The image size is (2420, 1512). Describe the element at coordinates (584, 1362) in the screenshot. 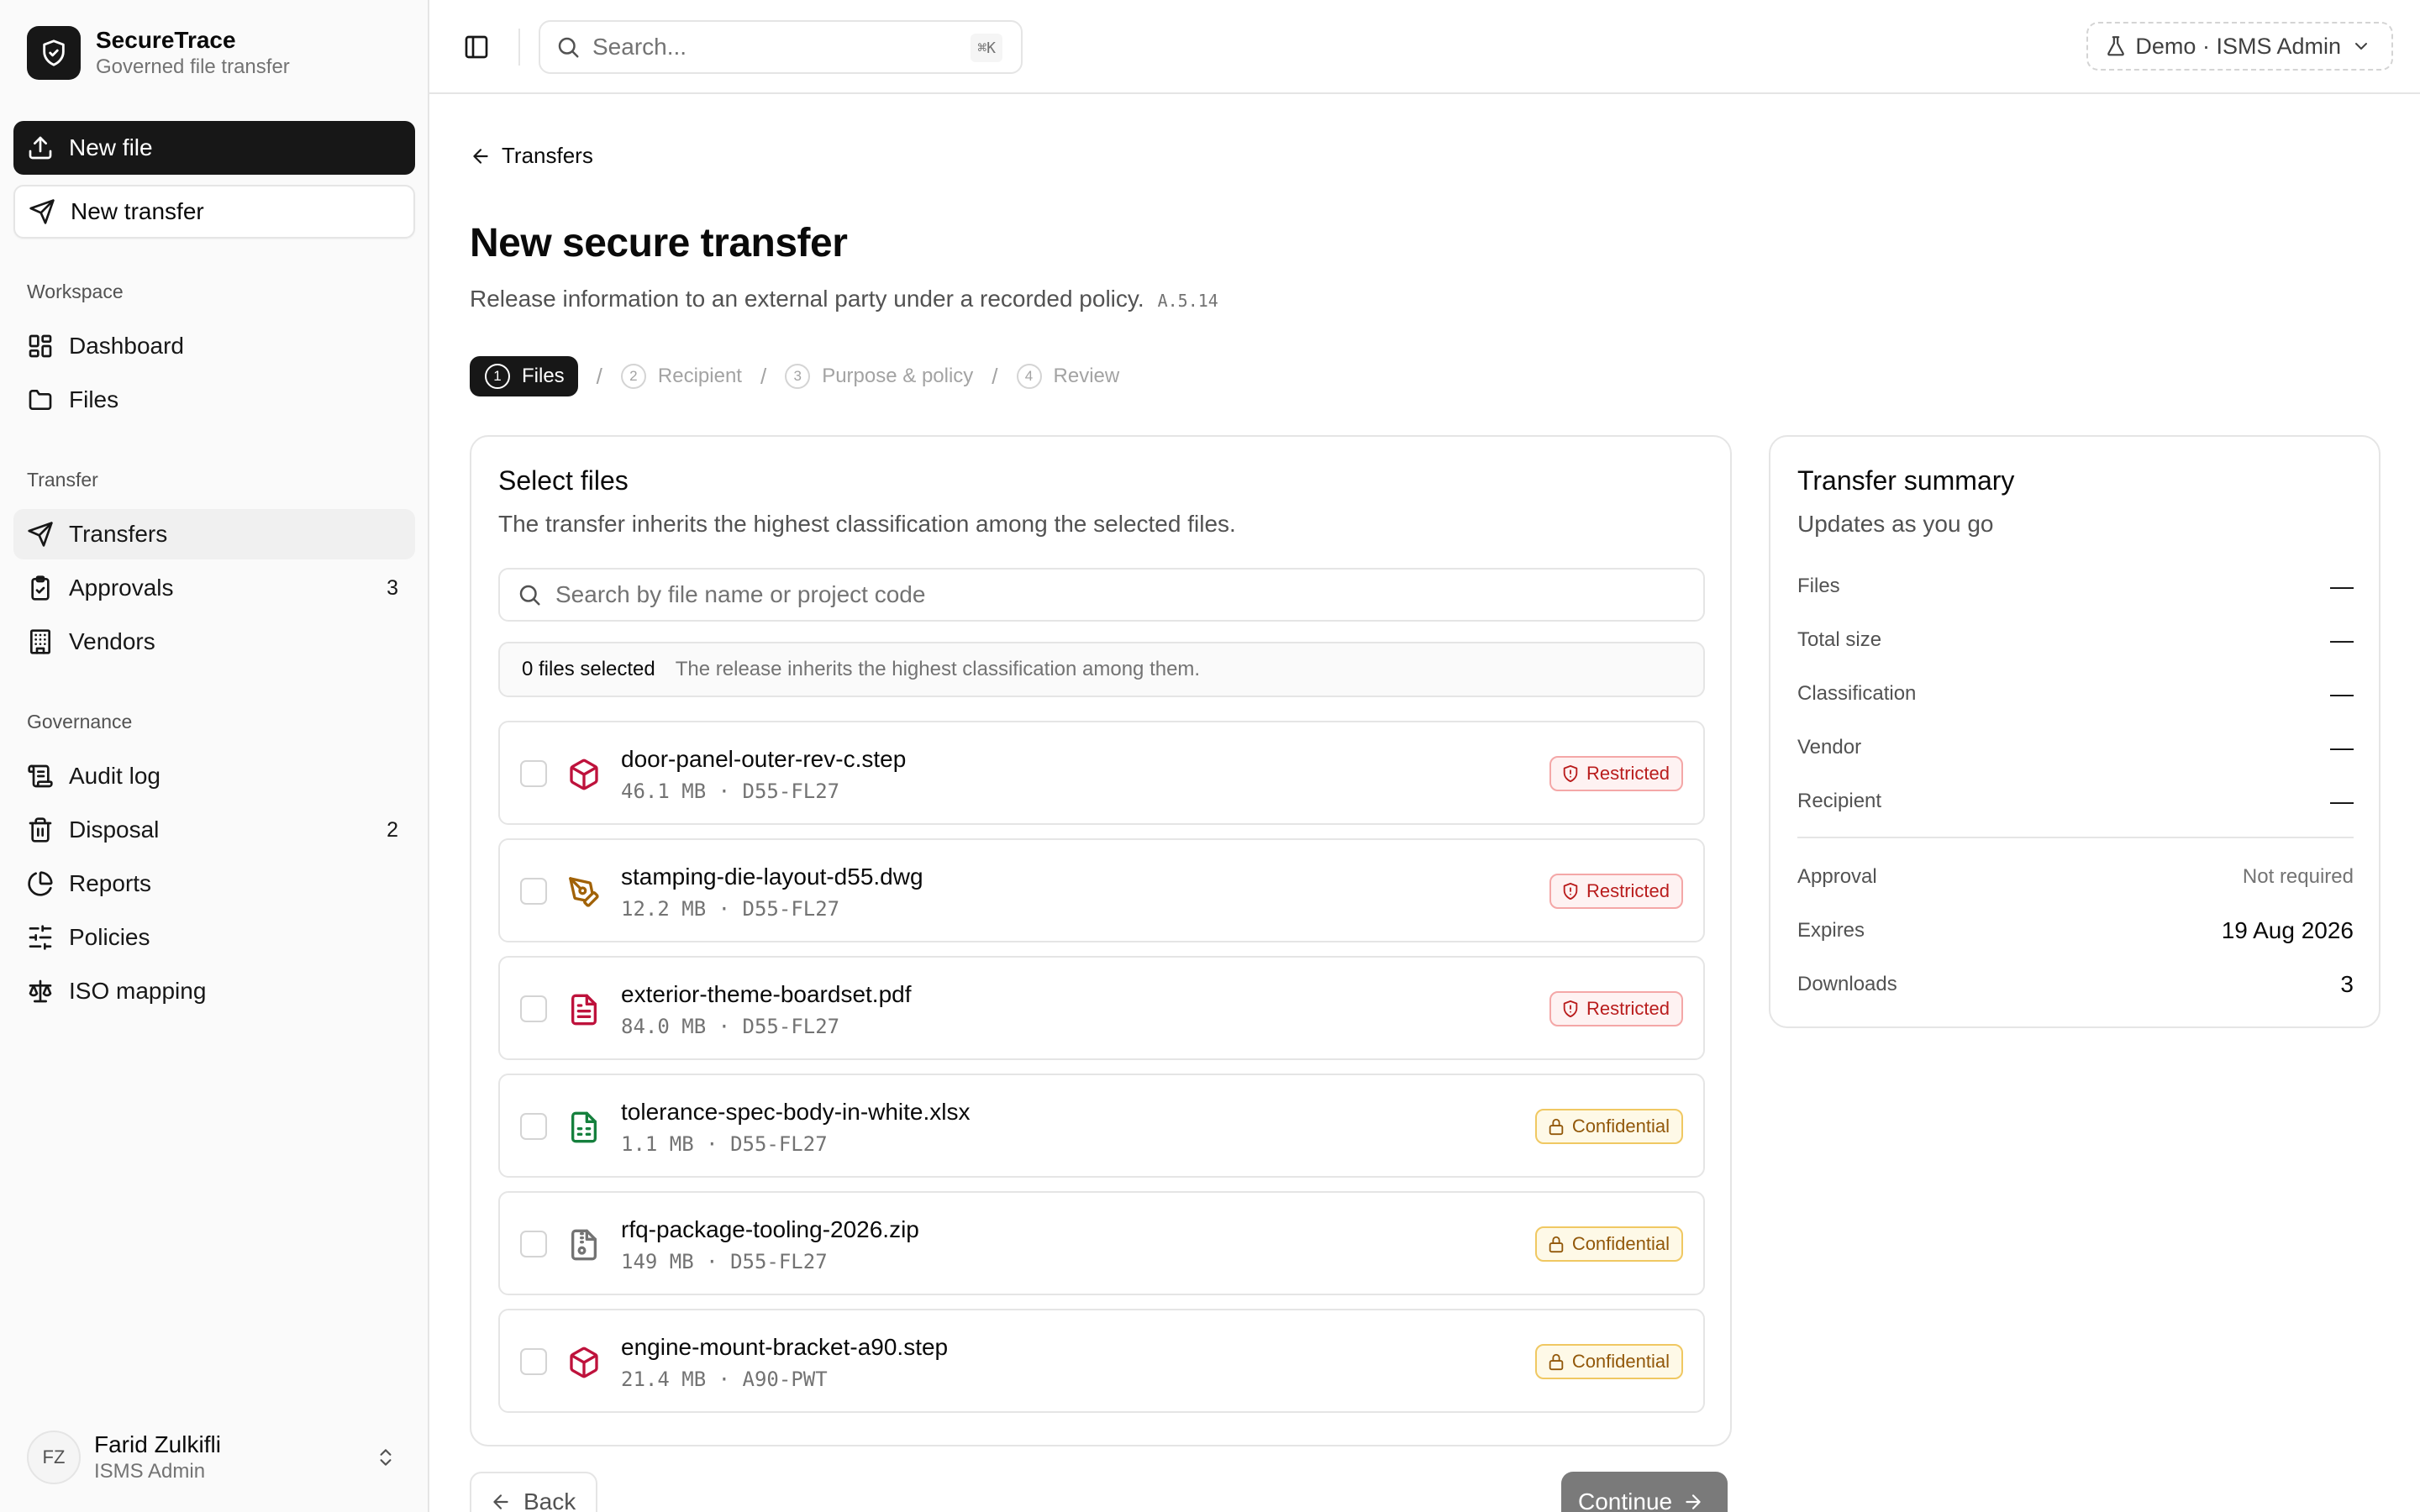

I see `cube-icon` at that location.